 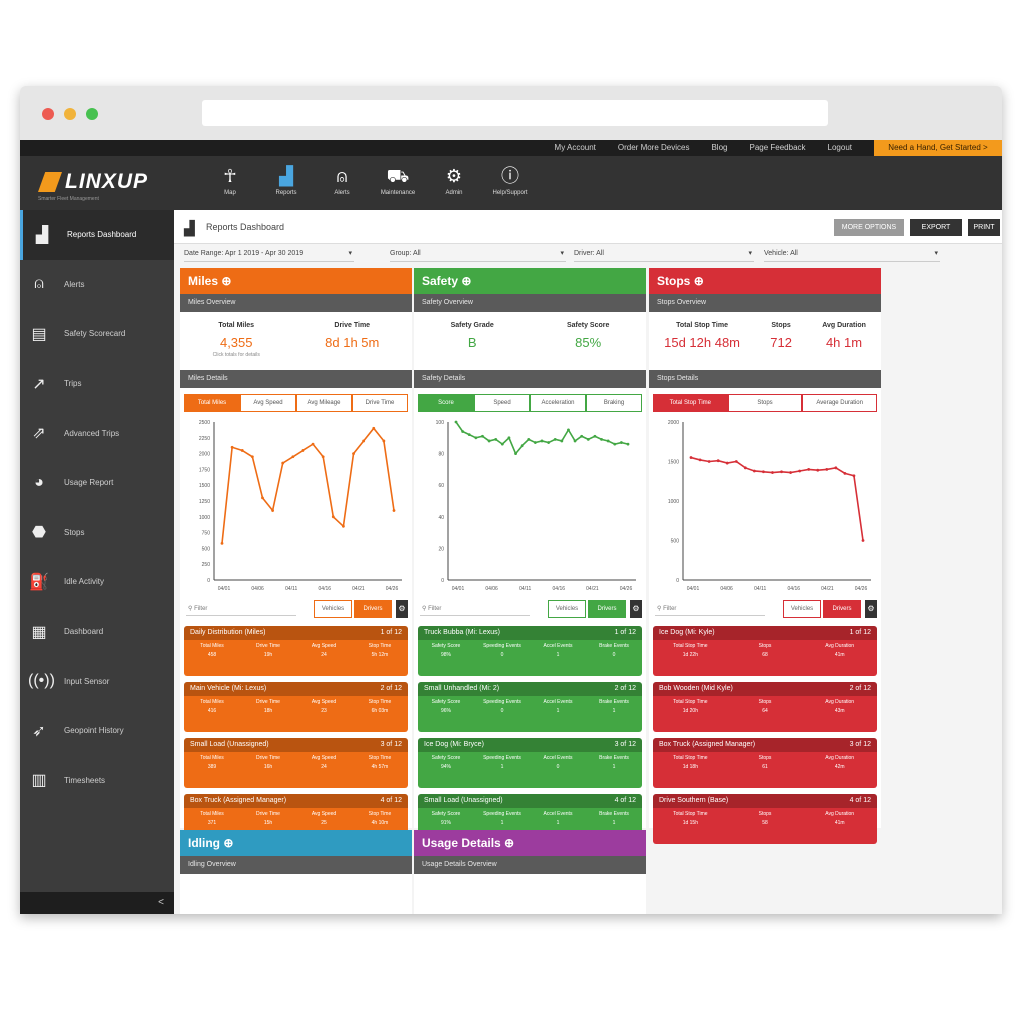 What do you see at coordinates (93, 182) in the screenshot?
I see `brand-logo: LINXUP` at bounding box center [93, 182].